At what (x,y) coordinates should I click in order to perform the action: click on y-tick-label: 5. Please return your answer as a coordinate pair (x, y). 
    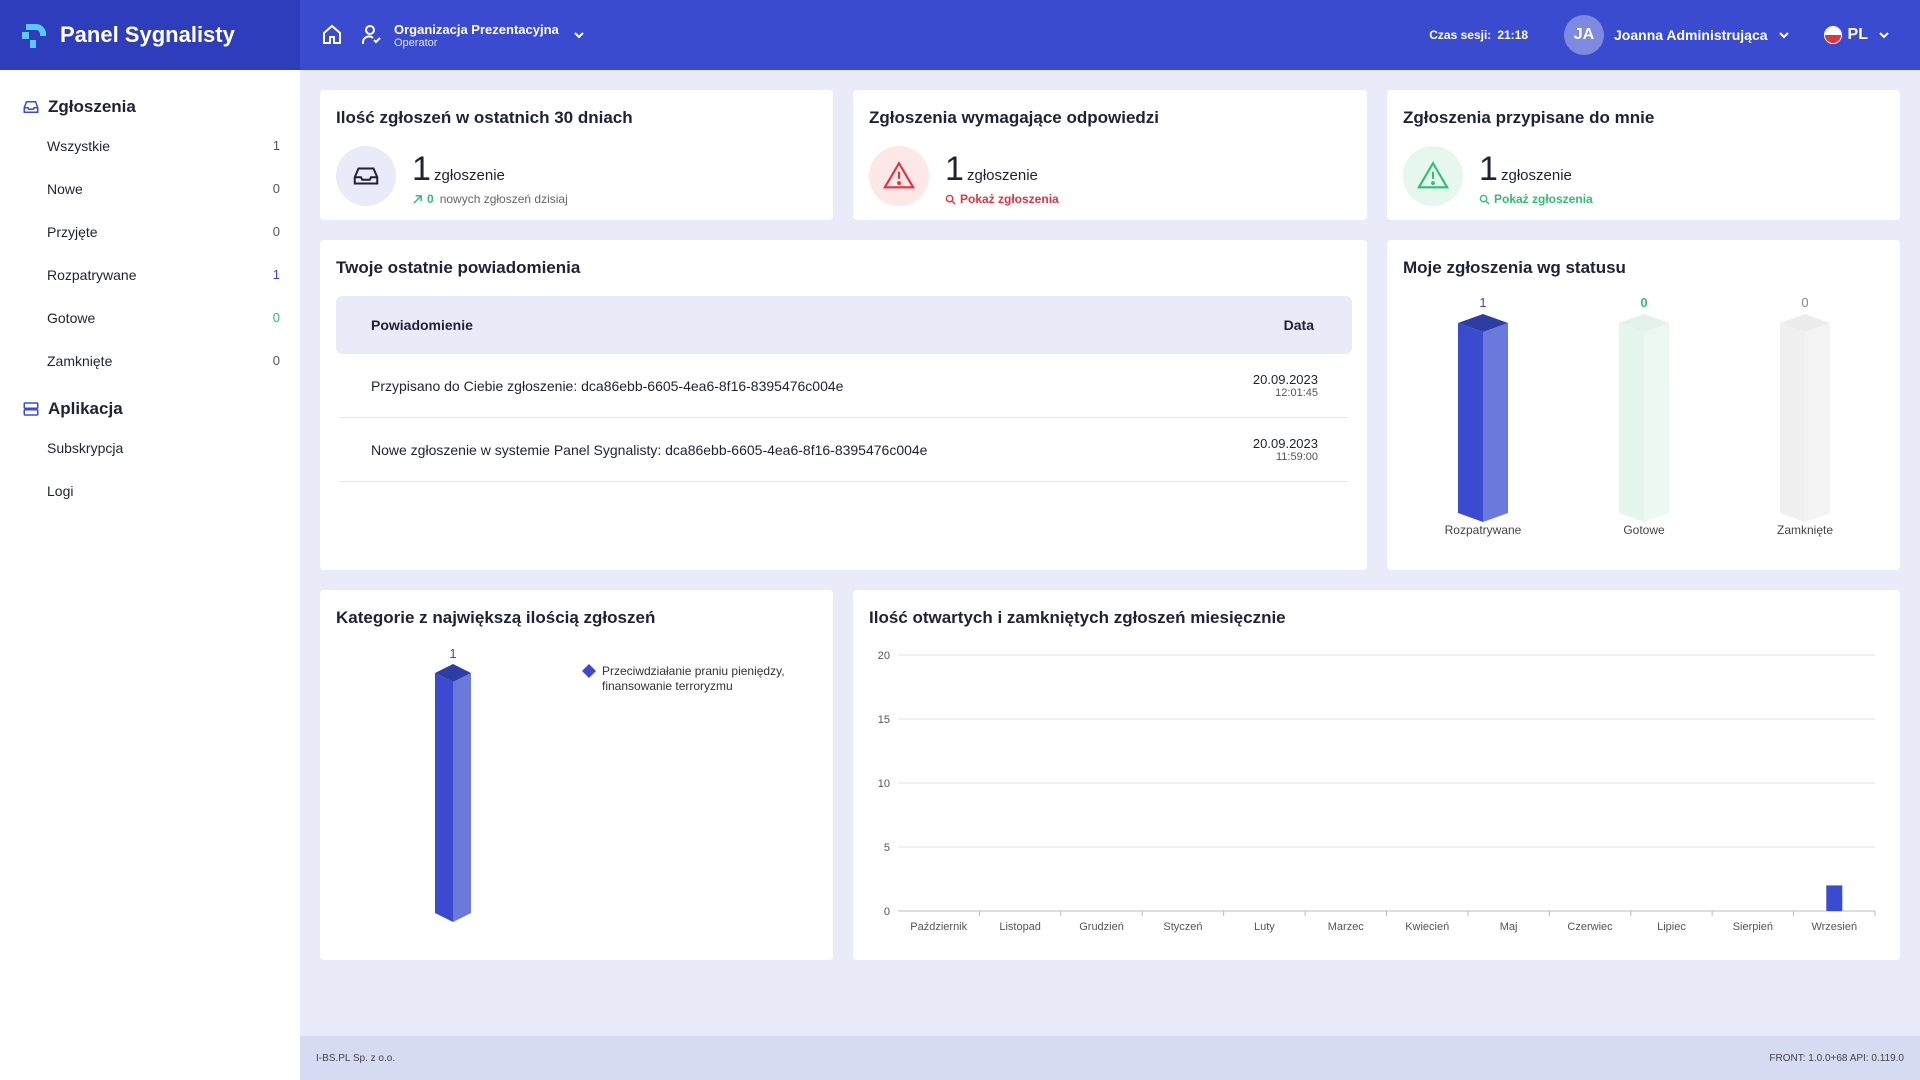
    Looking at the image, I should click on (887, 848).